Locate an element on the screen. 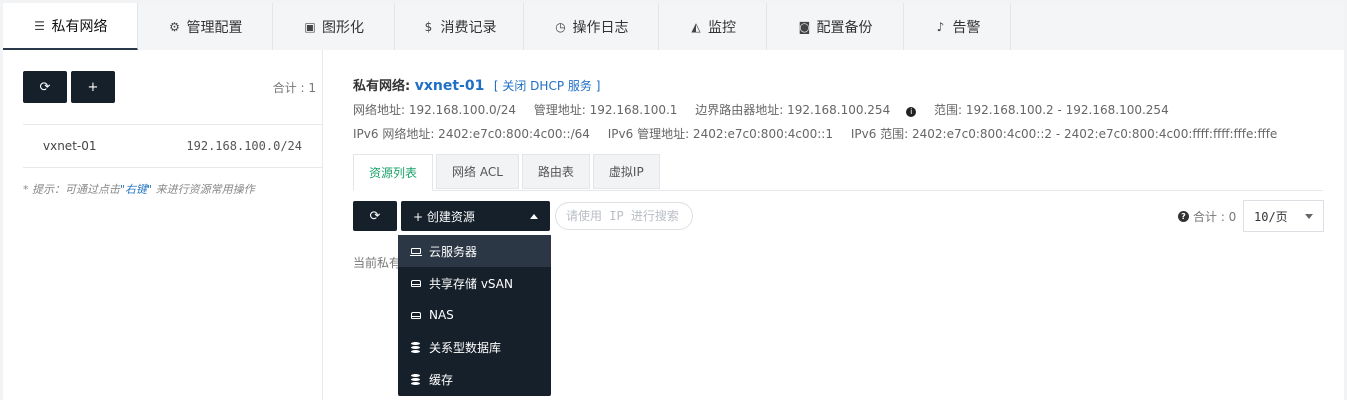 This screenshot has width=1347, height=400. add-network-button: + is located at coordinates (93, 87).